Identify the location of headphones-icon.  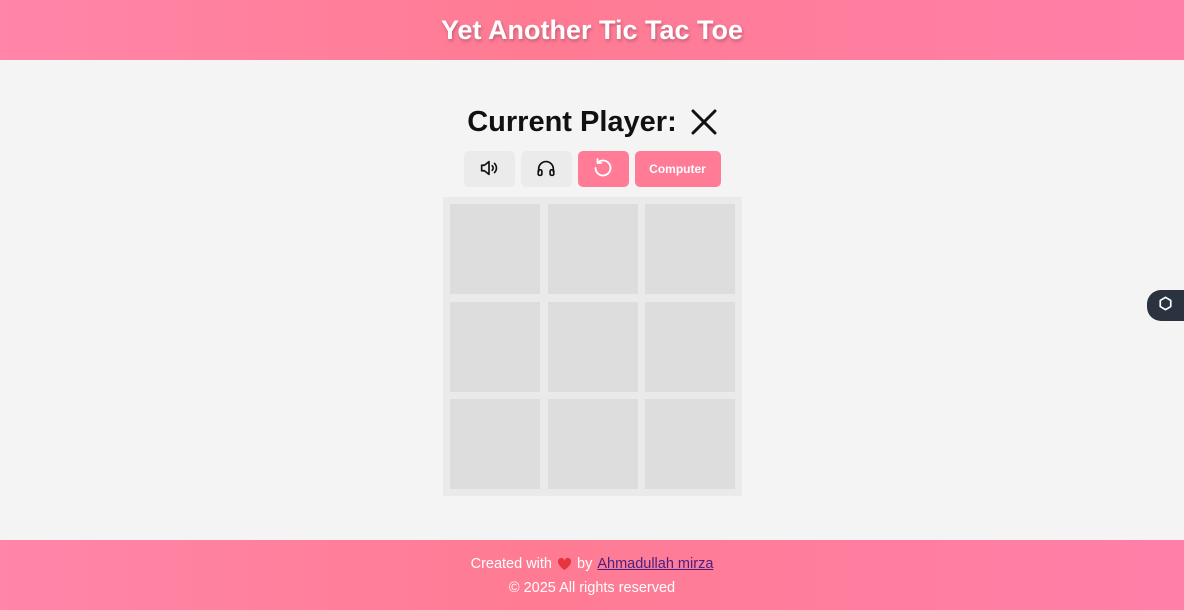
(546, 169).